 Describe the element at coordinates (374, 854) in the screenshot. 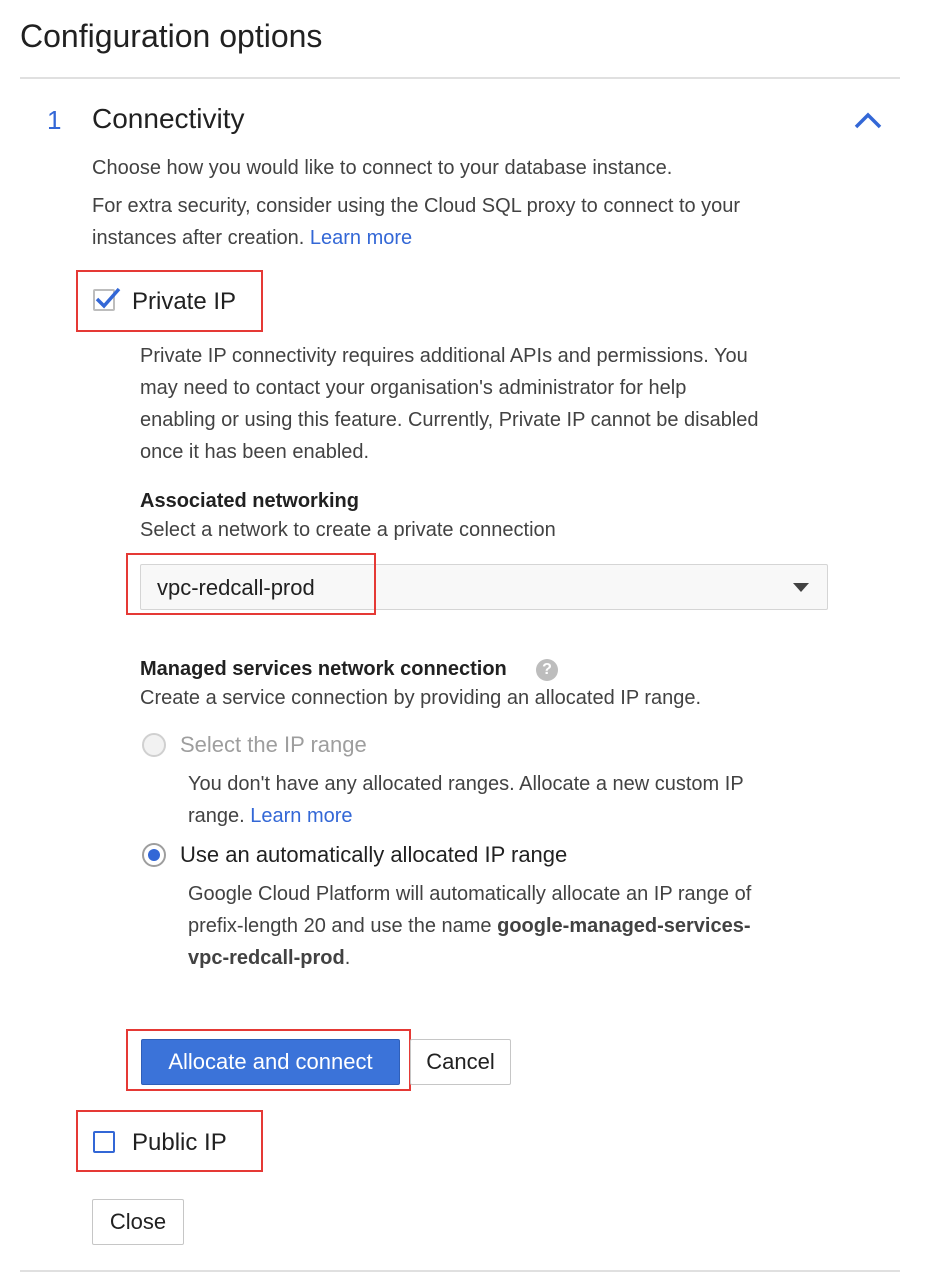

I see `auto-range-label: Use an automatically allocated IP range` at that location.